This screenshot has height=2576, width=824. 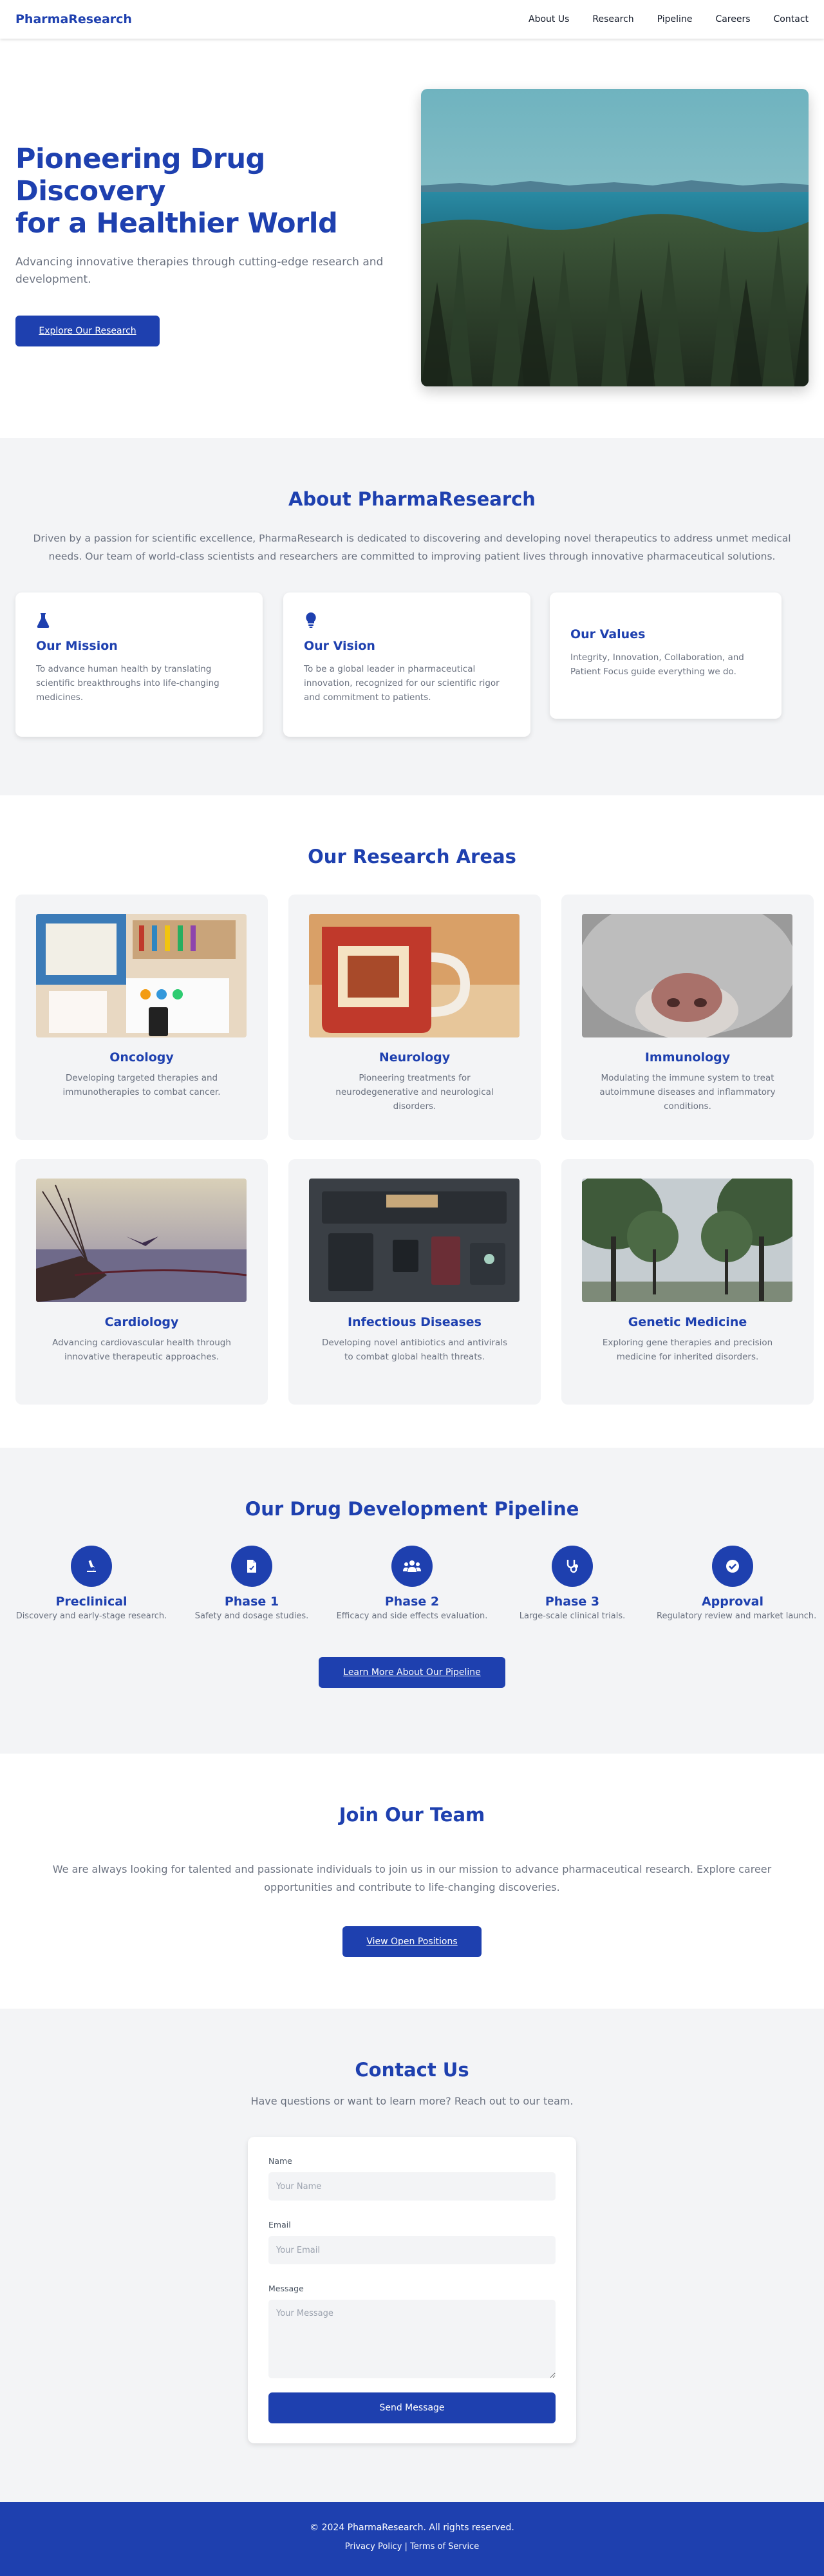 What do you see at coordinates (311, 620) in the screenshot?
I see `lightbulb-icon` at bounding box center [311, 620].